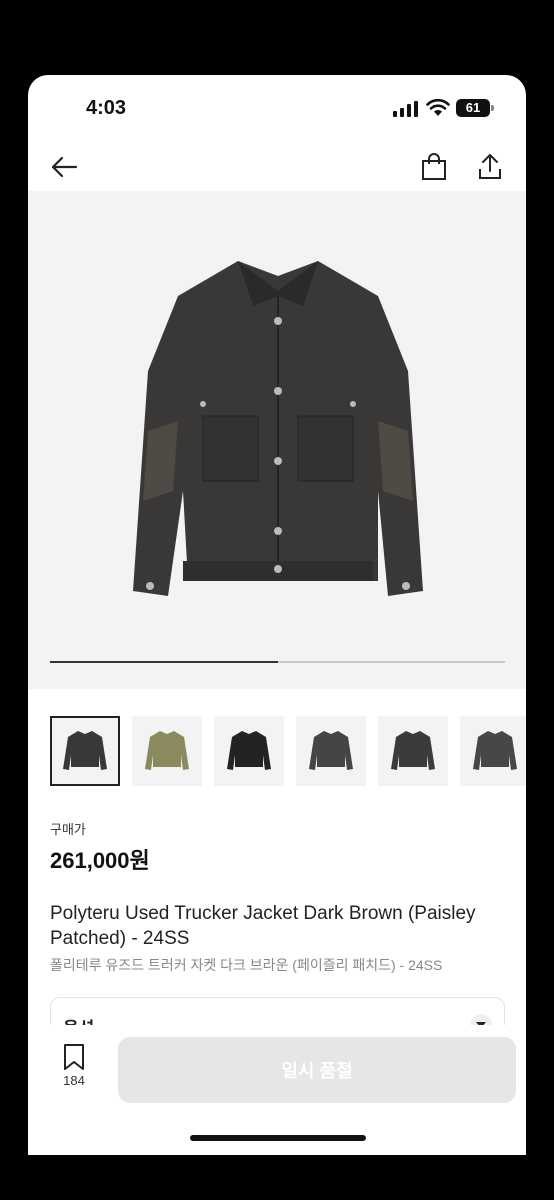 Image resolution: width=554 pixels, height=1200 pixels. What do you see at coordinates (64, 167) in the screenshot?
I see `arrow-left-icon` at bounding box center [64, 167].